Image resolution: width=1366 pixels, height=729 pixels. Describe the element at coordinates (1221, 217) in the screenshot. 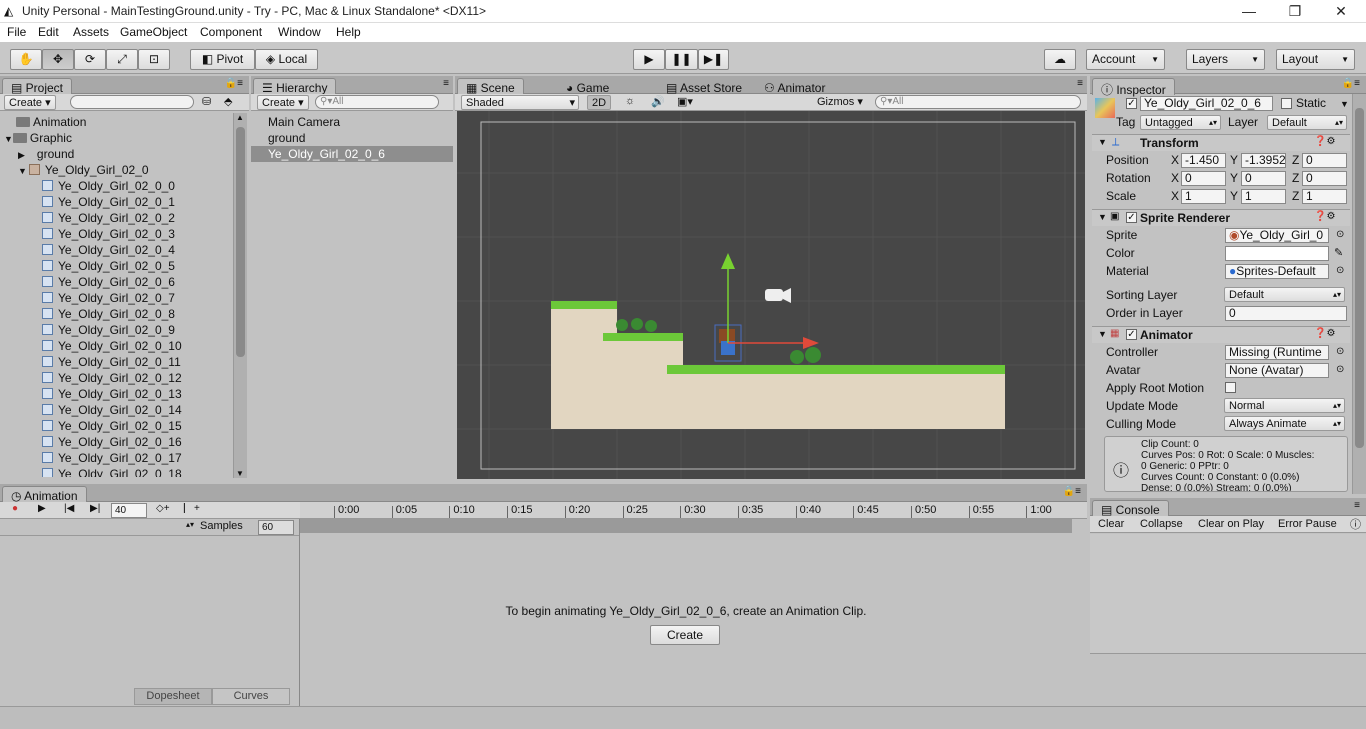

I see `sprite-renderer-header: ▼ ▣ ✓ Sprite Renderer ❓⚙` at that location.